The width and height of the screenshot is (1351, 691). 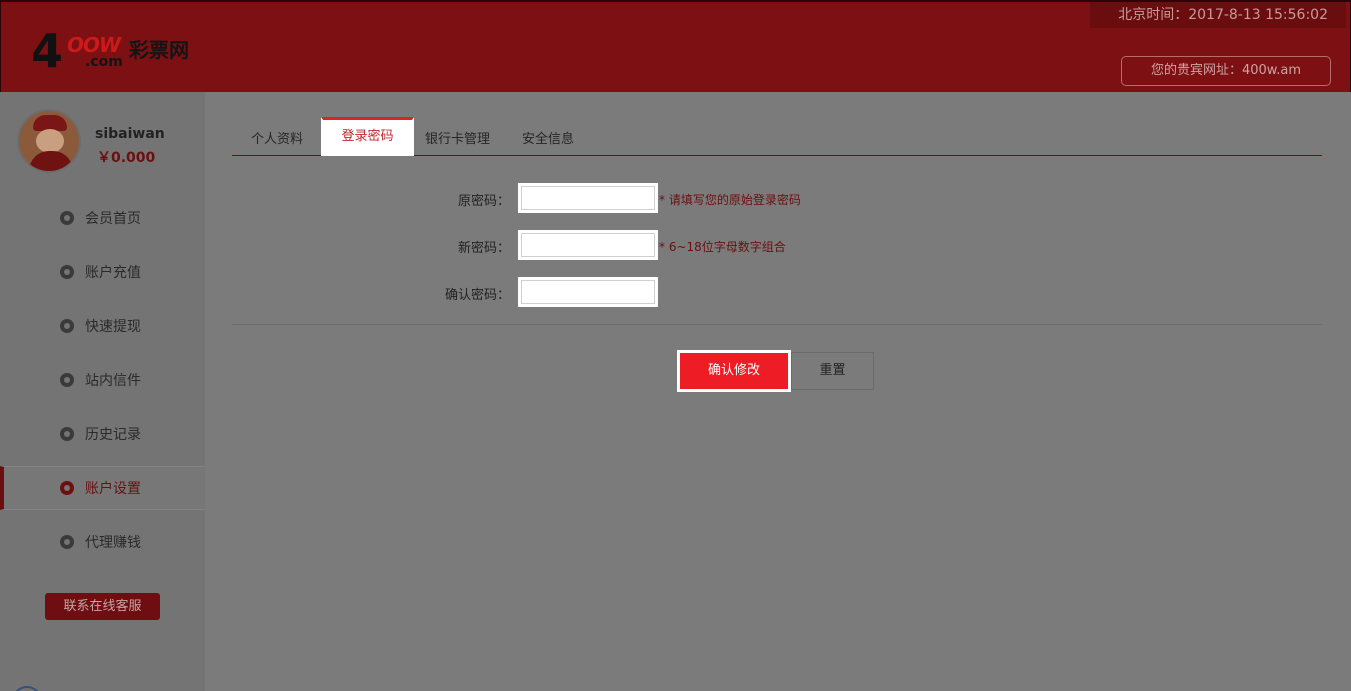 I want to click on avatar-face, so click(x=50, y=141).